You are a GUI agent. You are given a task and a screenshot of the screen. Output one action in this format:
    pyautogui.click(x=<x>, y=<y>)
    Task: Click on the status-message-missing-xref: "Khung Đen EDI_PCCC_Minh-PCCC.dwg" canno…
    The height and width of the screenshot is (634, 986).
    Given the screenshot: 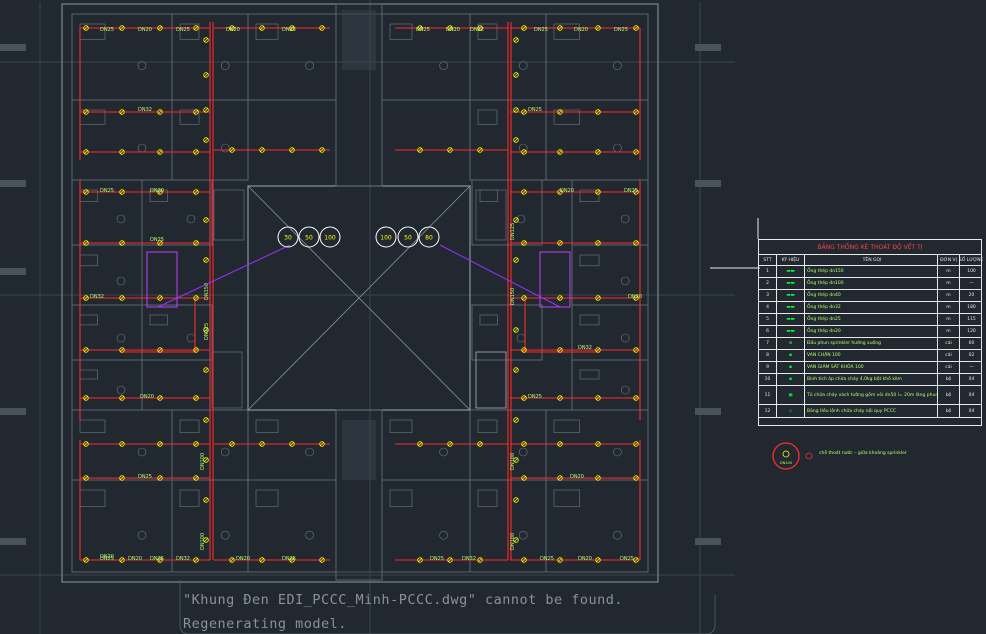 What is the action you would take?
    pyautogui.click(x=403, y=600)
    